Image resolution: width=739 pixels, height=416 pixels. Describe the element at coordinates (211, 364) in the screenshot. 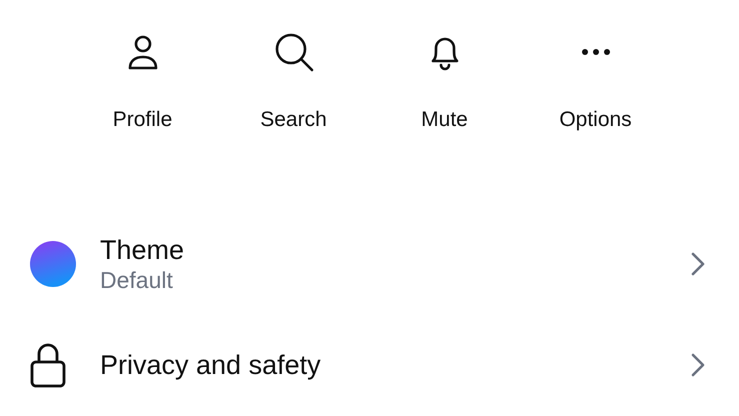

I see `row-title: Privacy and safety` at that location.